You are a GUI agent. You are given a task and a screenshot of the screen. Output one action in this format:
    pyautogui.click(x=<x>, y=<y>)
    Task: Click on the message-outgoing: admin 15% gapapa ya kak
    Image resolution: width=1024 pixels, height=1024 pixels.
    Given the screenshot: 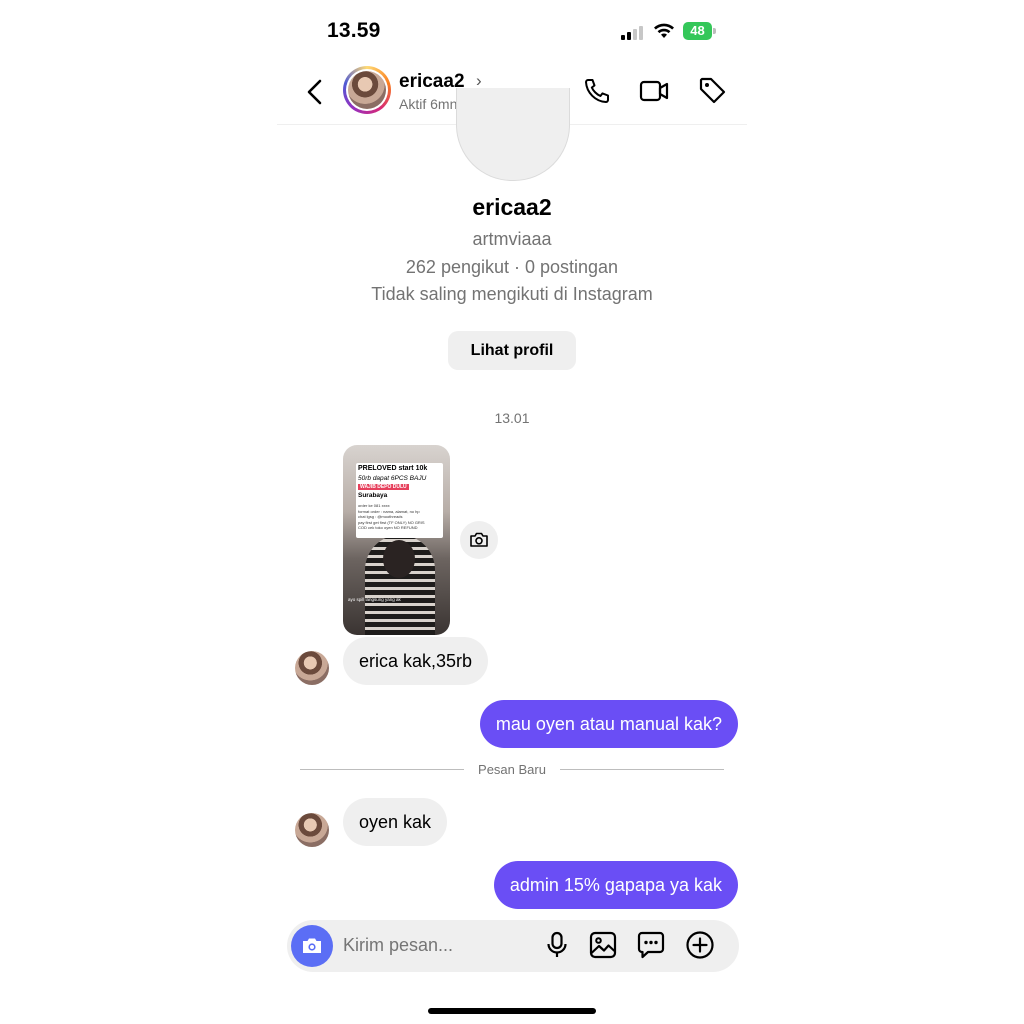 What is the action you would take?
    pyautogui.click(x=615, y=885)
    